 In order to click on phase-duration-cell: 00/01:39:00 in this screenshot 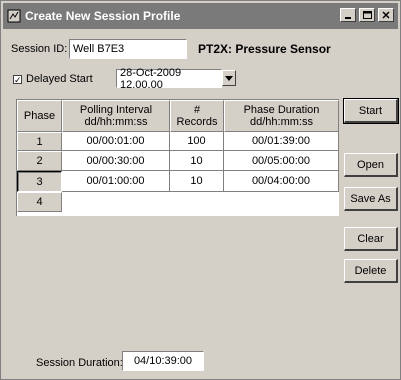, I will do `click(281, 141)`.